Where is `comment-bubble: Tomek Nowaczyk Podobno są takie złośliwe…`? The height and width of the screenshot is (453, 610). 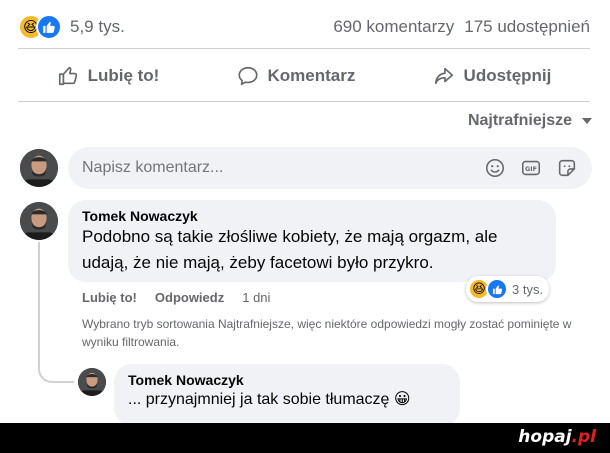
comment-bubble: Tomek Nowaczyk Podobno są takie złośliwe… is located at coordinates (312, 241).